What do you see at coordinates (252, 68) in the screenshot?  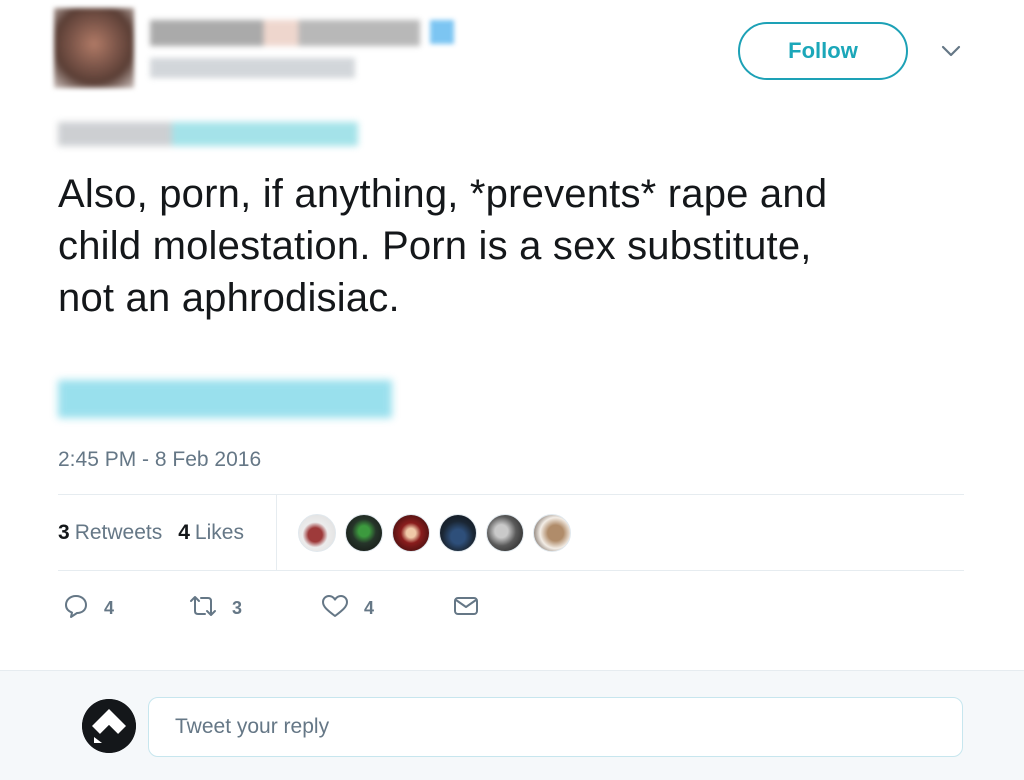 I see `author-handle-blurred` at bounding box center [252, 68].